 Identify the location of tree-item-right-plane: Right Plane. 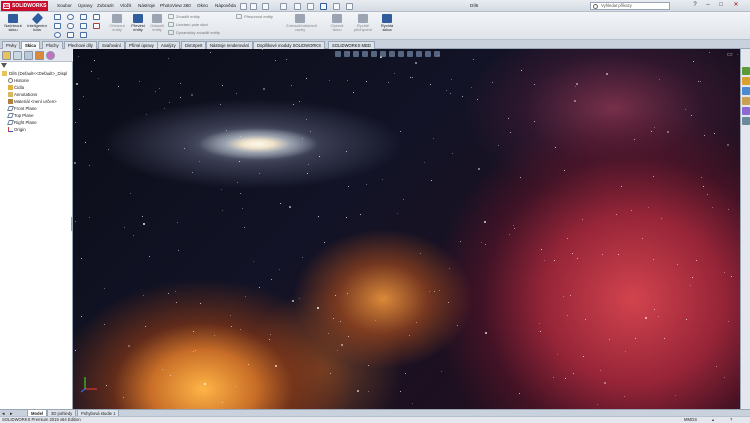
(18, 122).